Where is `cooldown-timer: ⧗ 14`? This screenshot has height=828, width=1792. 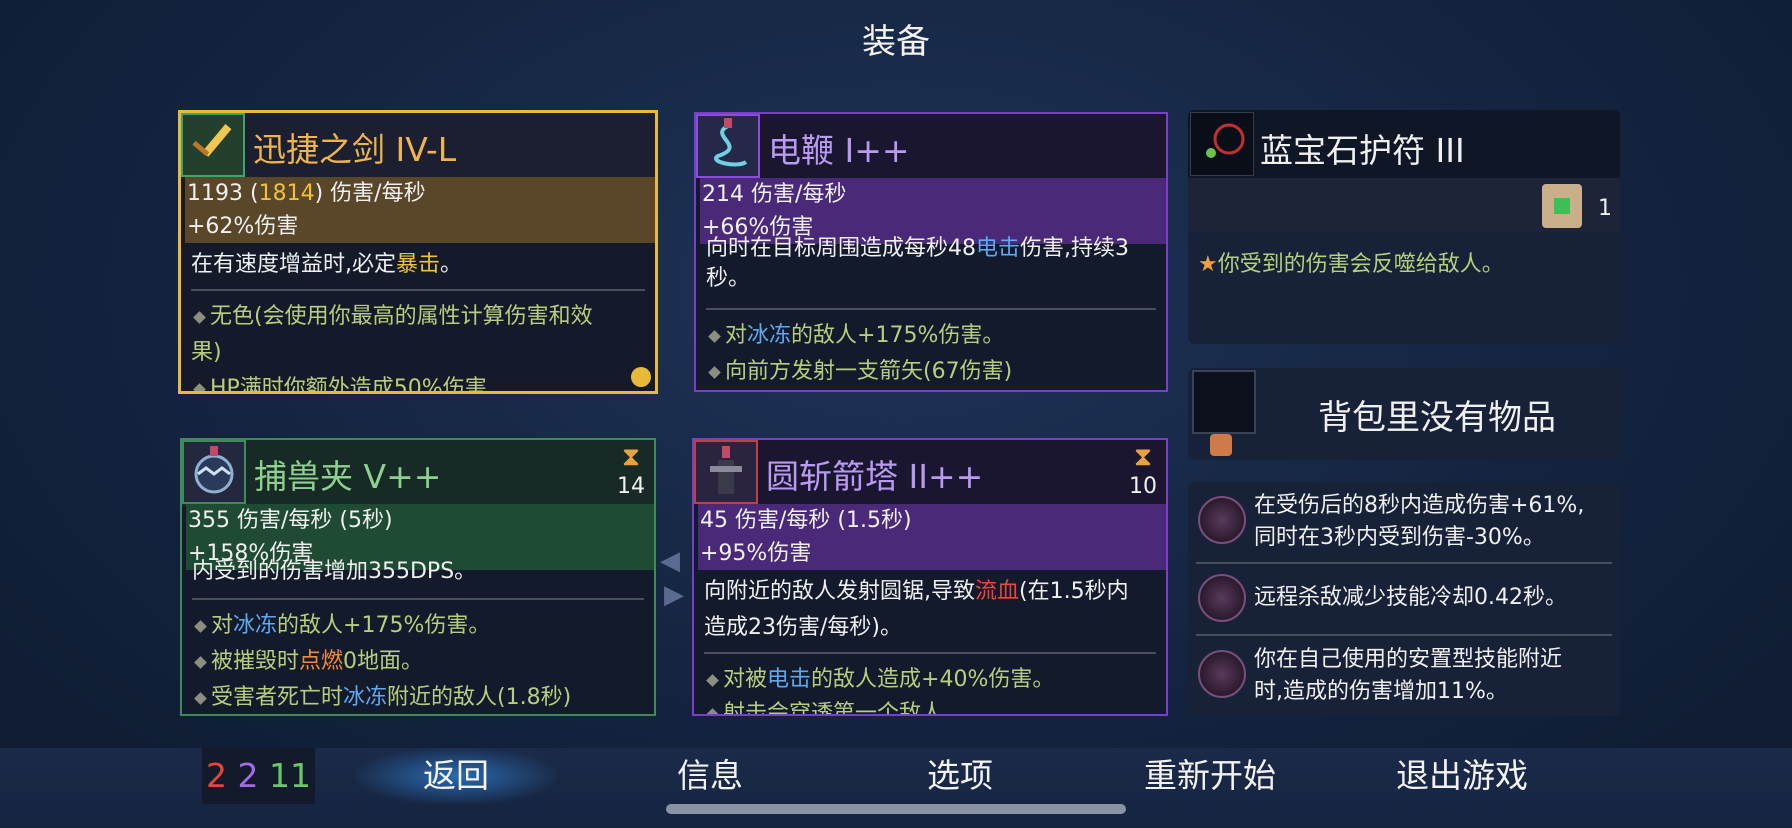 cooldown-timer: ⧗ 14 is located at coordinates (631, 470).